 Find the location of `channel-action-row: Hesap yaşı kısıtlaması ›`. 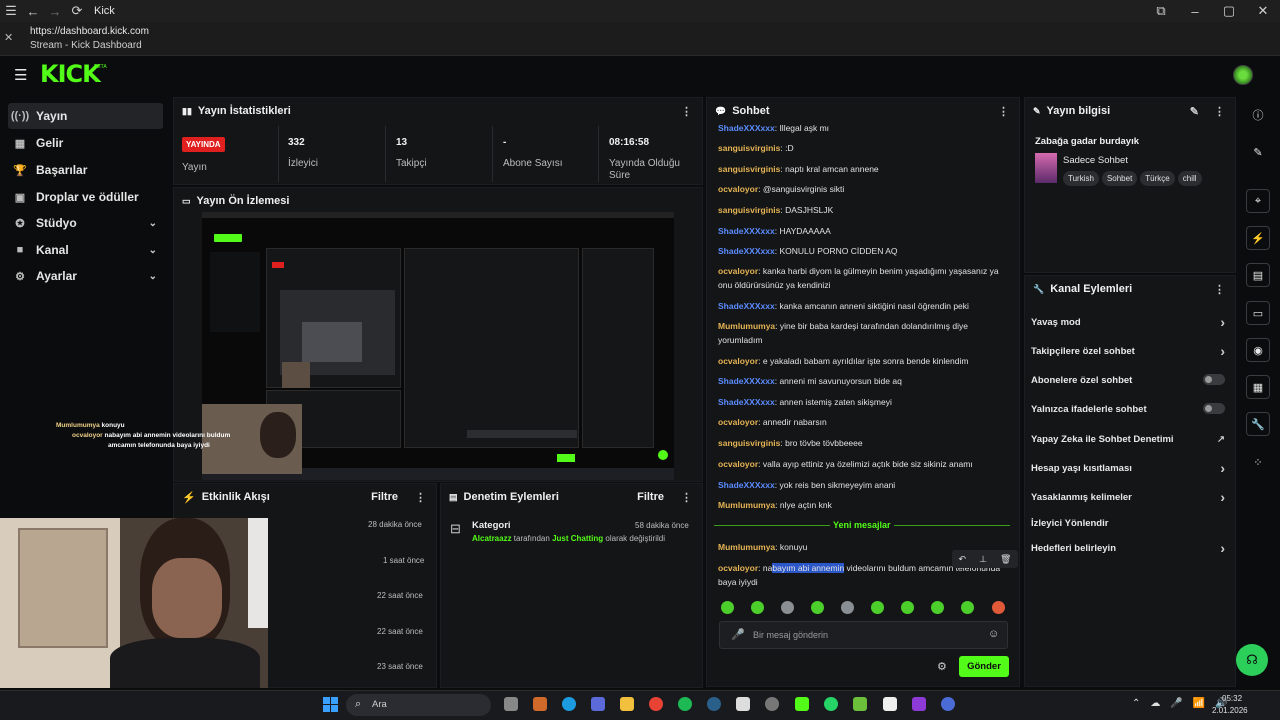

channel-action-row: Hesap yaşı kısıtlaması › is located at coordinates (1131, 468).